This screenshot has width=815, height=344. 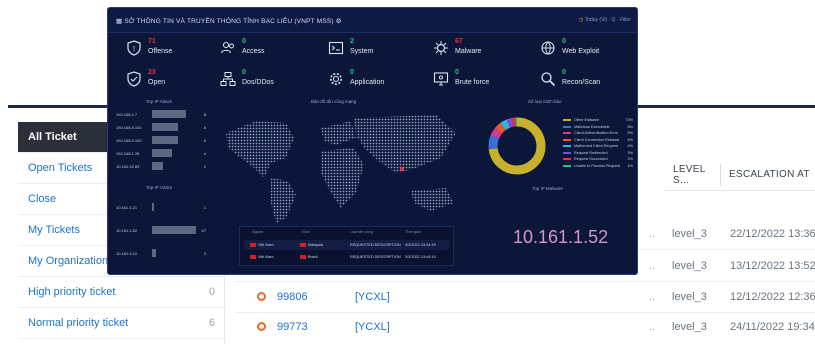 I want to click on attack-source: Việt Nam, so click(x=262, y=257).